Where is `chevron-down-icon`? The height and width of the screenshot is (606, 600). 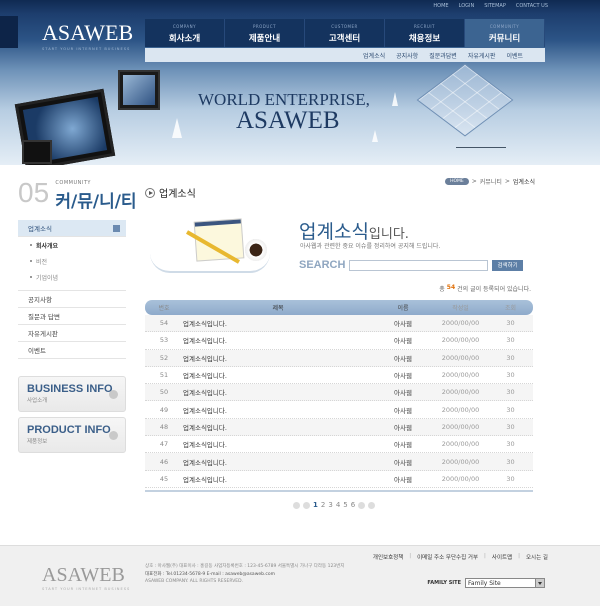 chevron-down-icon is located at coordinates (539, 583).